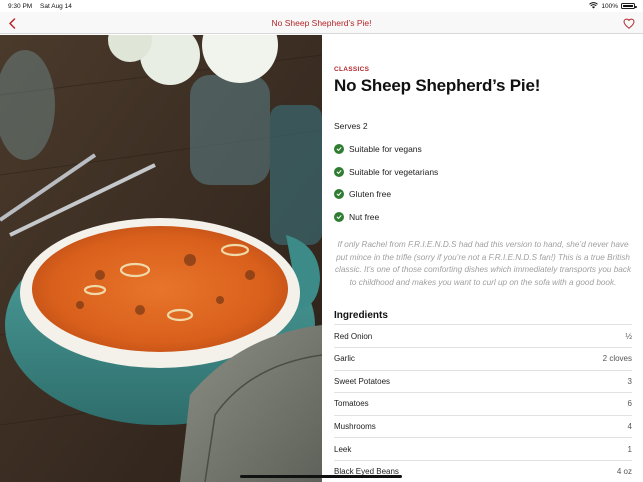 Image resolution: width=643 pixels, height=482 pixels. I want to click on diet-item-vegan: Suitable for vegans, so click(483, 149).